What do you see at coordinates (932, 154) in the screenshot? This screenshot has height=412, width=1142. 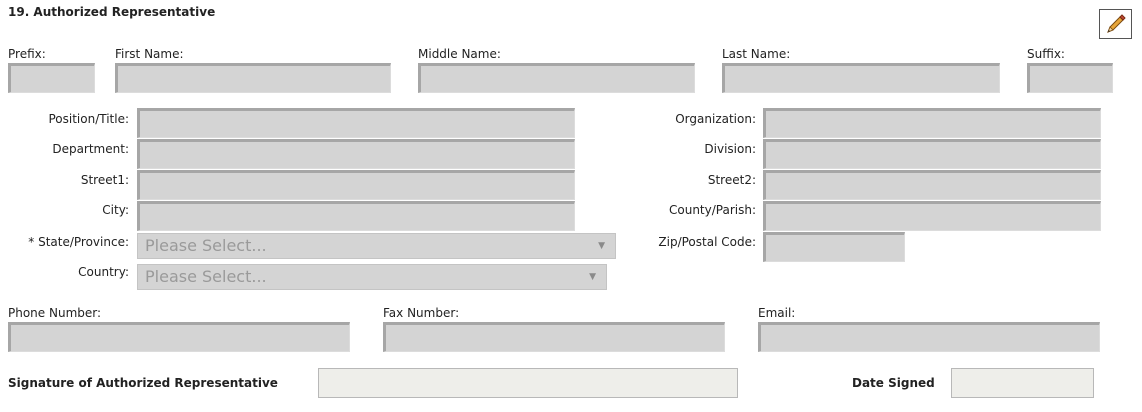 I see `division-input` at bounding box center [932, 154].